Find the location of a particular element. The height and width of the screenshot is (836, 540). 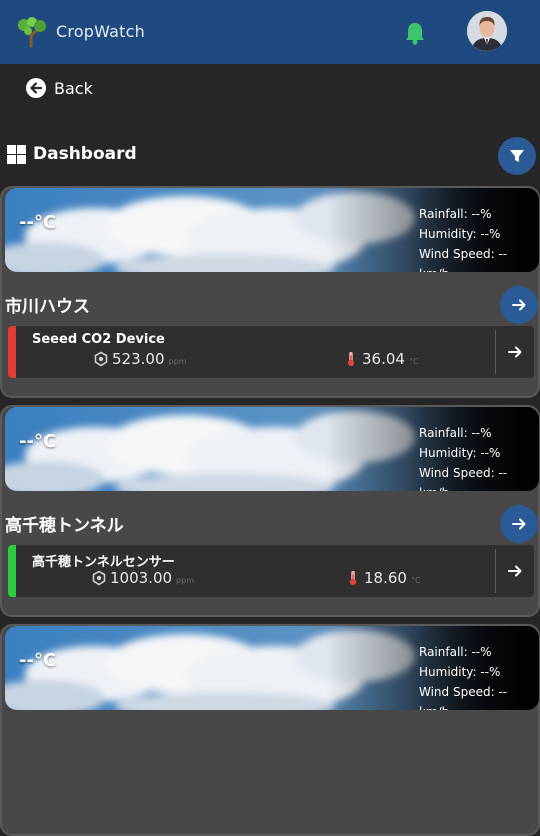

device-name: Seeed CO2 Device is located at coordinates (98, 339).